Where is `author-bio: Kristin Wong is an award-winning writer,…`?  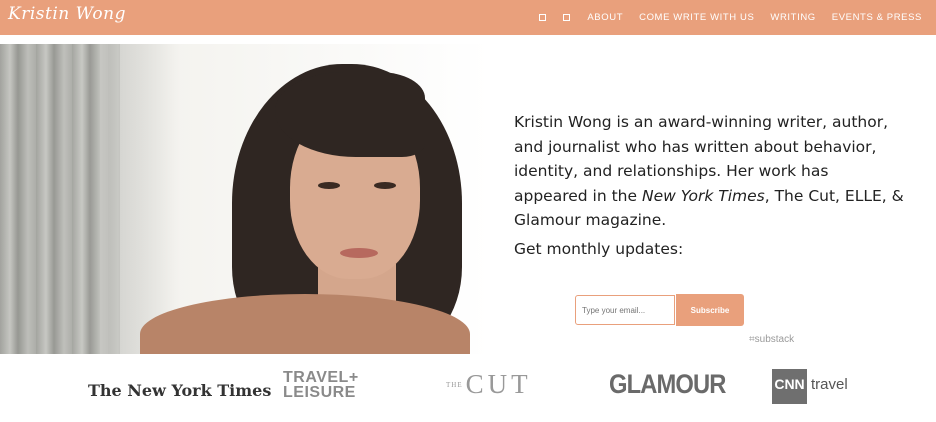
author-bio: Kristin Wong is an award-winning writer,… is located at coordinates (709, 171).